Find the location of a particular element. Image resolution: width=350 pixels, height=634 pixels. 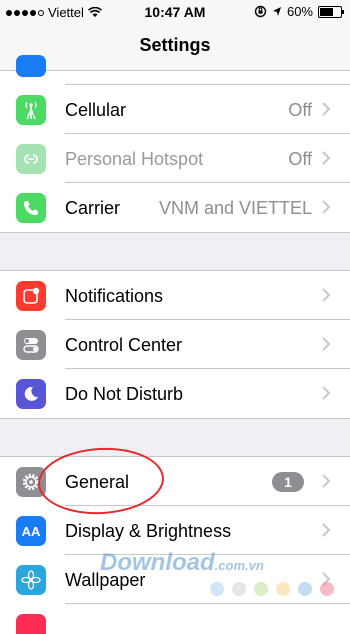

battery-percent: 60% is located at coordinates (299, 11).